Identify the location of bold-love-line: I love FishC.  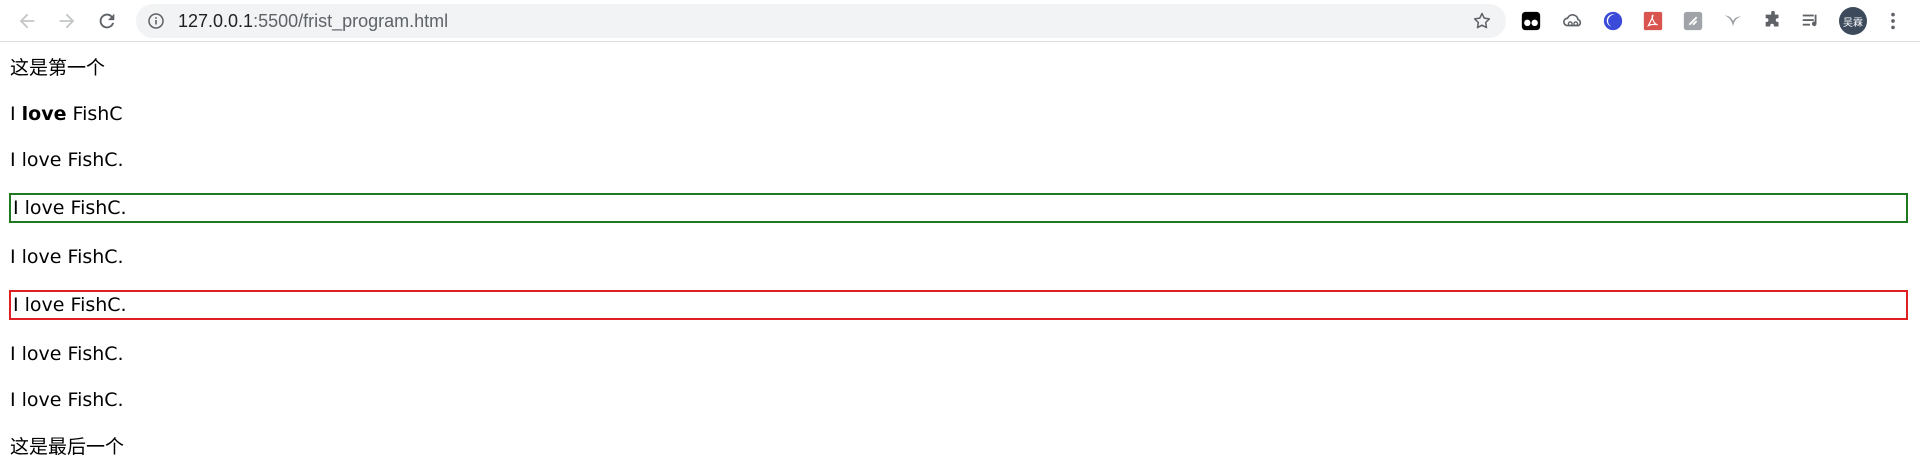
(66, 114).